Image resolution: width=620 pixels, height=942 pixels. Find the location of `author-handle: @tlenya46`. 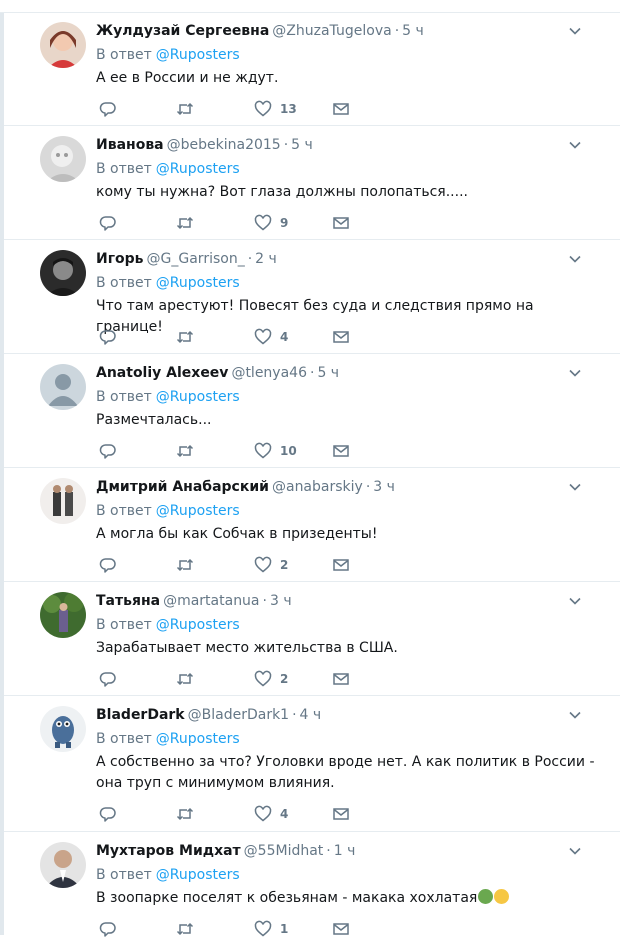

author-handle: @tlenya46 is located at coordinates (269, 373).